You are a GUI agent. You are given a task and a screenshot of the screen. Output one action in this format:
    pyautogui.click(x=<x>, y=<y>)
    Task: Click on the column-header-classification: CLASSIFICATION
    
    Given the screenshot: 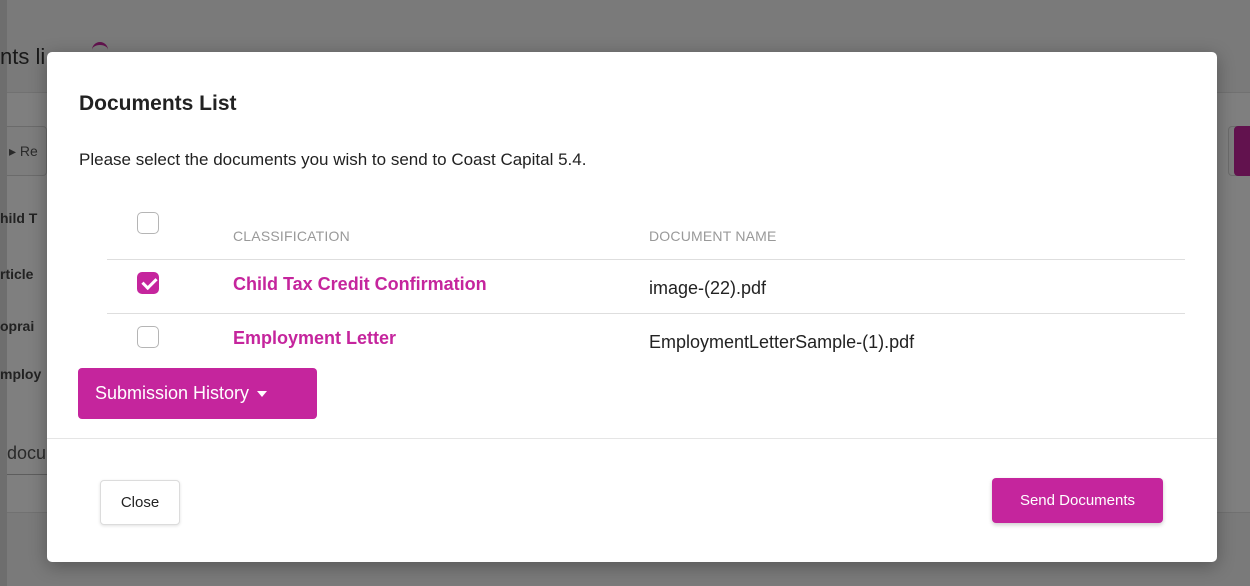 What is the action you would take?
    pyautogui.click(x=291, y=236)
    